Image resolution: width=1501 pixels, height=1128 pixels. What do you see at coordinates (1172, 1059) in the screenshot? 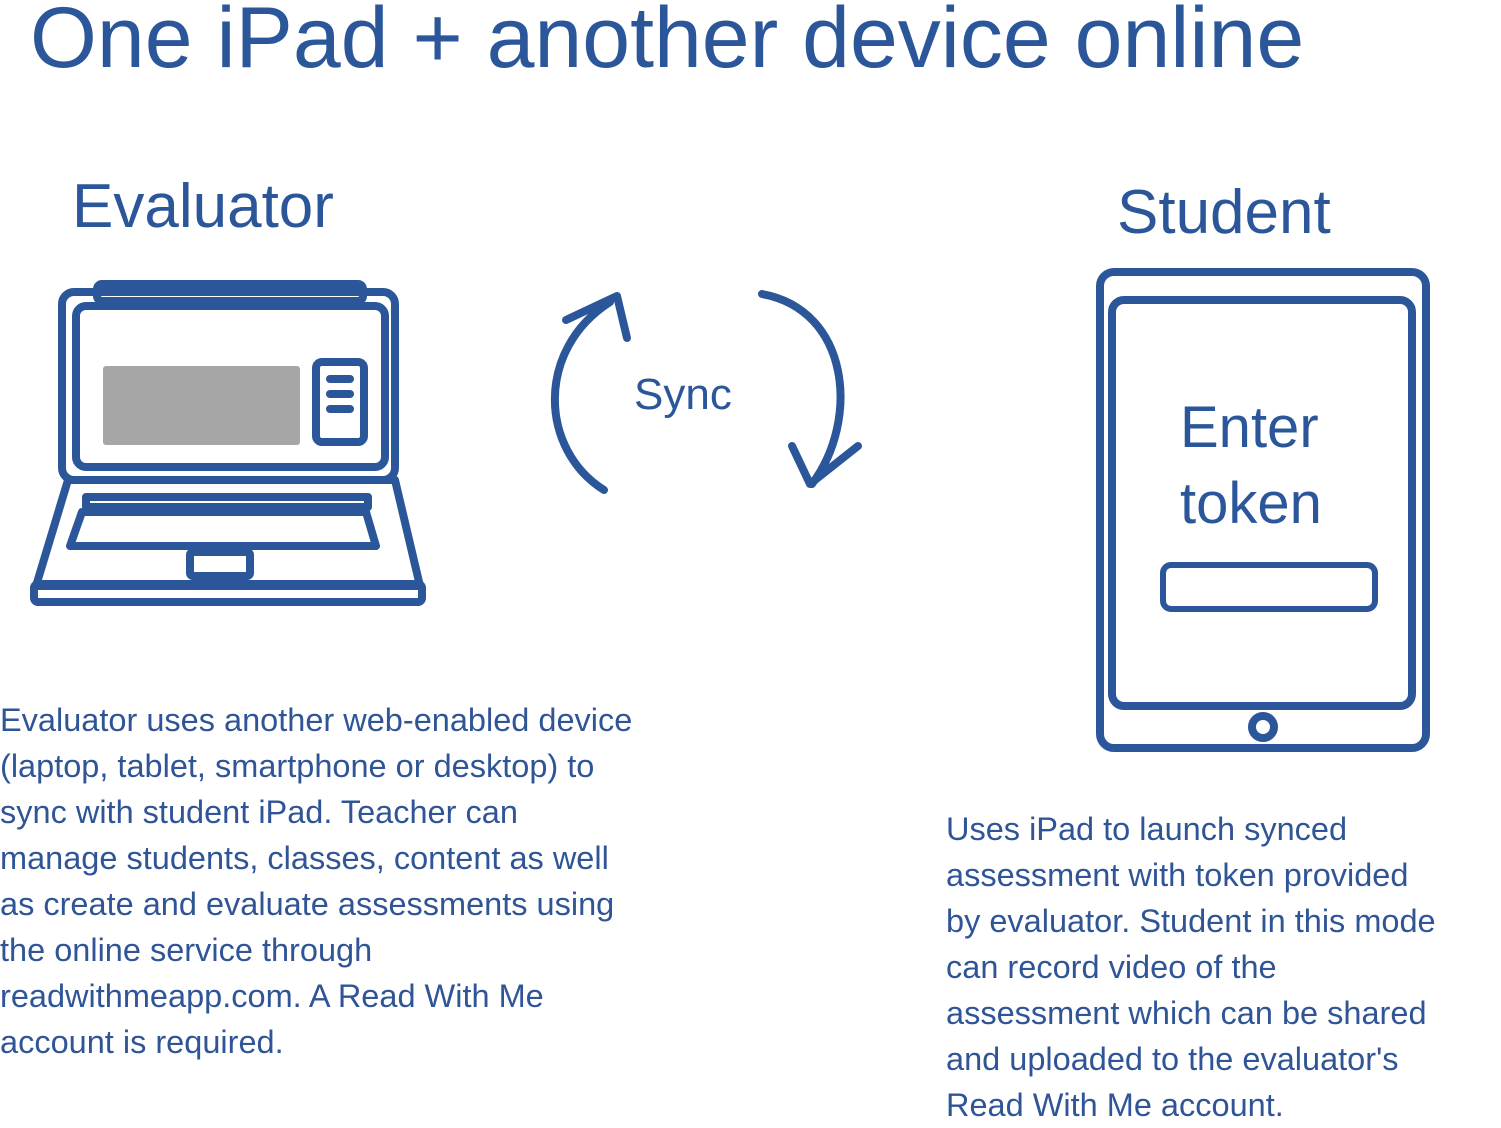
I see `student-description-line: and uploaded to the evaluator's` at bounding box center [1172, 1059].